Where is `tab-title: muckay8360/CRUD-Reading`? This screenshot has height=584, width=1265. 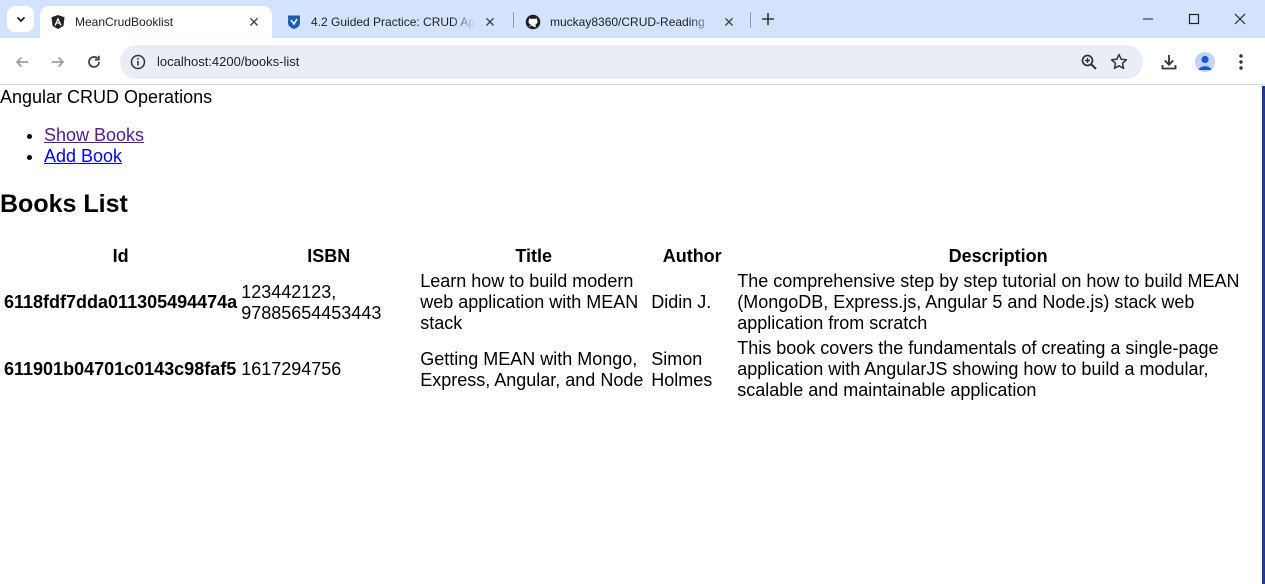
tab-title: muckay8360/CRUD-Reading is located at coordinates (627, 22).